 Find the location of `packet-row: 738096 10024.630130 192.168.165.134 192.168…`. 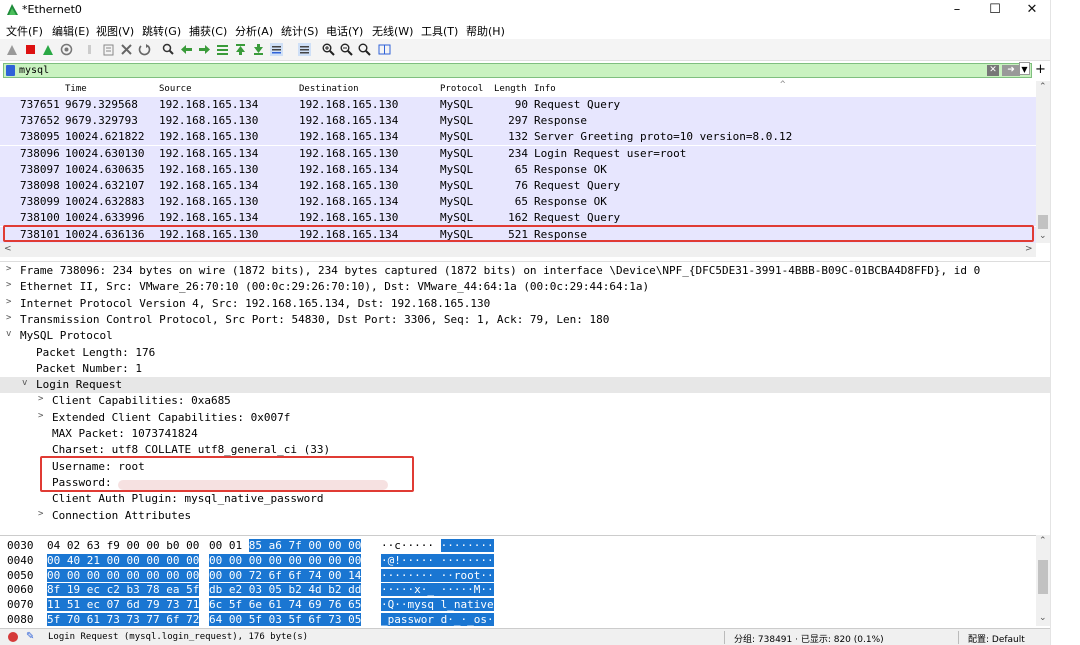

packet-row: 738096 10024.630130 192.168.165.134 192.168… is located at coordinates (518, 153).